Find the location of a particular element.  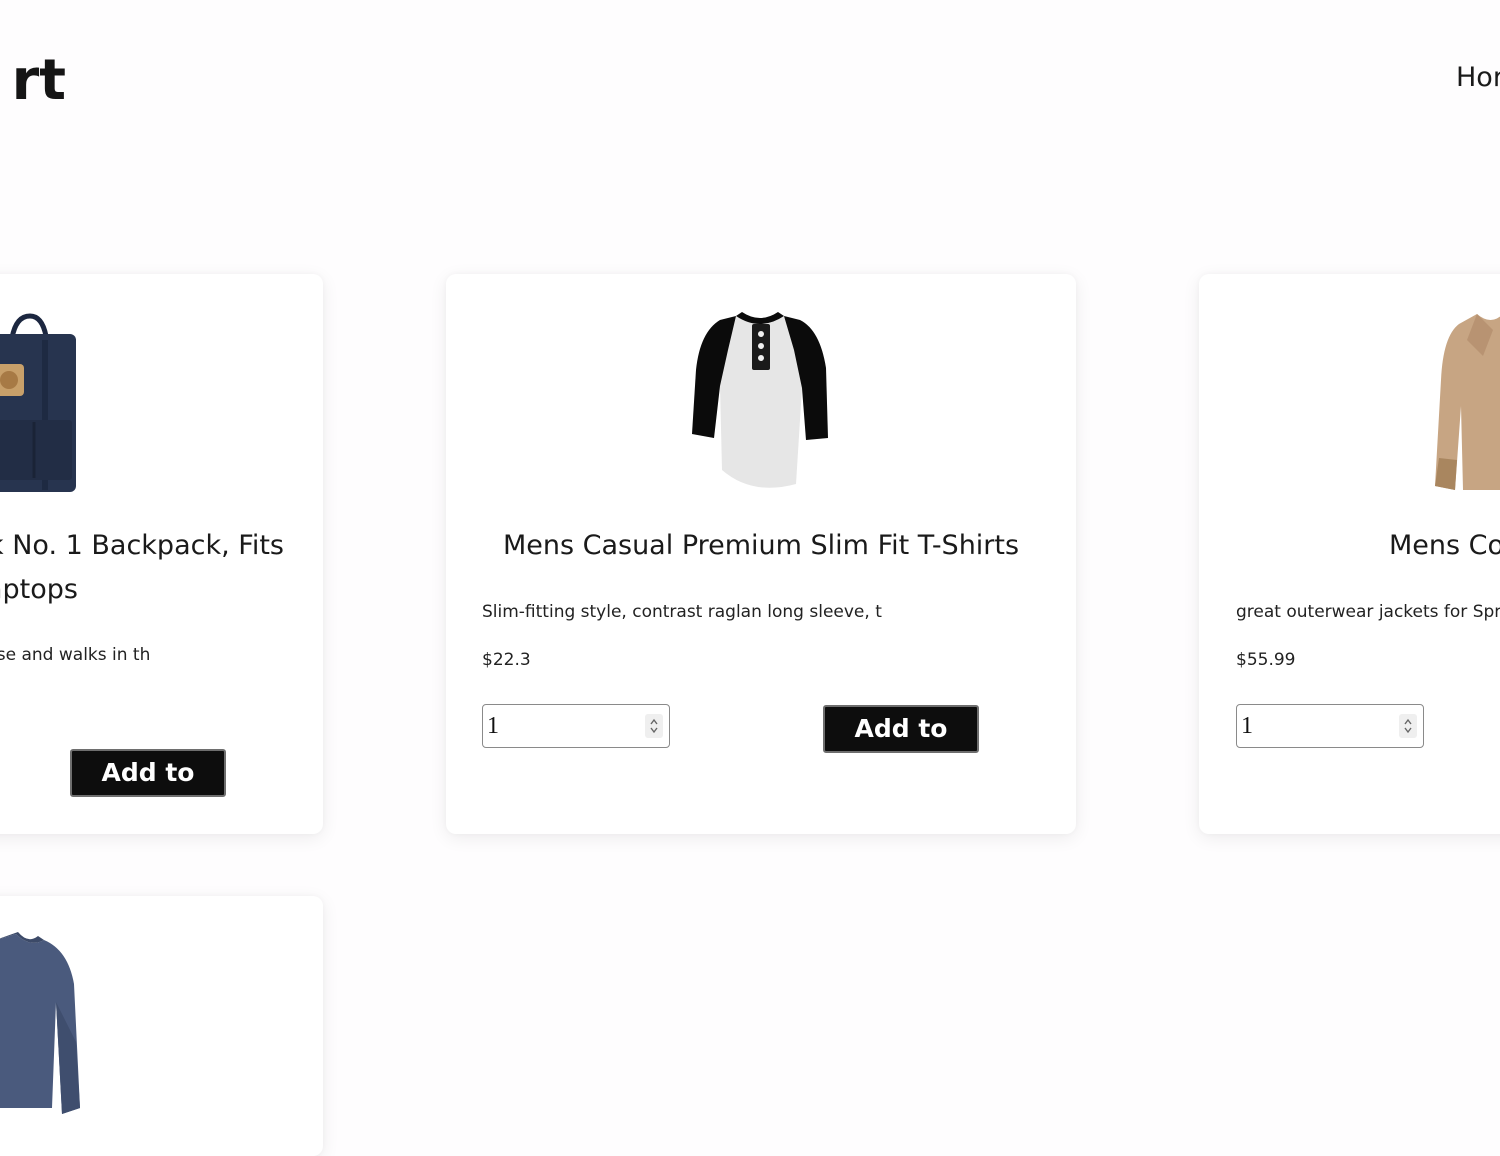

product-title: Mens Co is located at coordinates (1444, 545).